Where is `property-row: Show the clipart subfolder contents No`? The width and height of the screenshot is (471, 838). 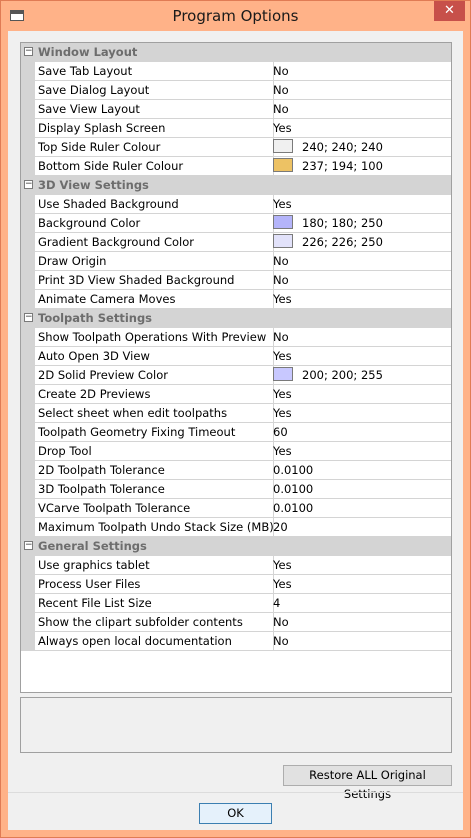
property-row: Show the clipart subfolder contents No is located at coordinates (236, 622).